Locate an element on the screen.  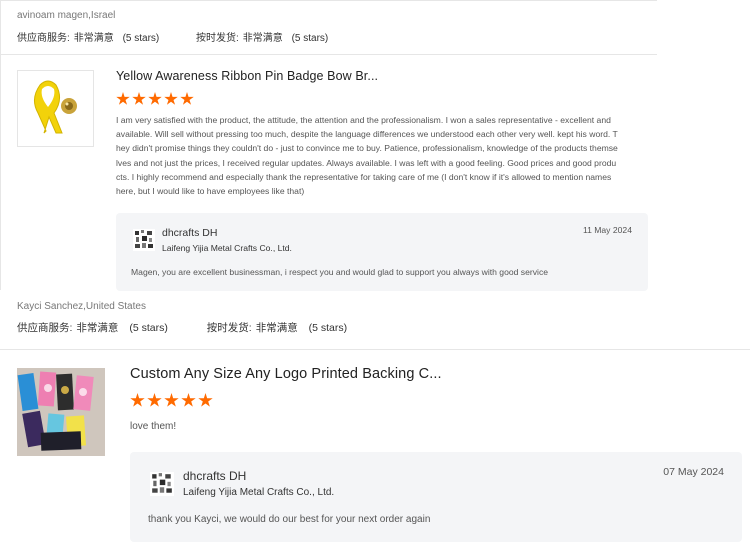
reply-date: 07 May 2024 is located at coordinates (693, 472).